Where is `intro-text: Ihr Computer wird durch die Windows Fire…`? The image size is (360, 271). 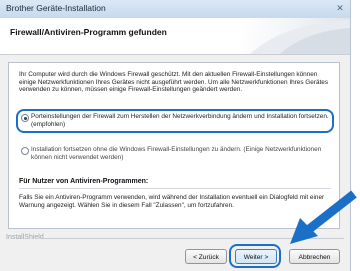
intro-text: Ihr Computer wird durch die Windows Fire… is located at coordinates (174, 82).